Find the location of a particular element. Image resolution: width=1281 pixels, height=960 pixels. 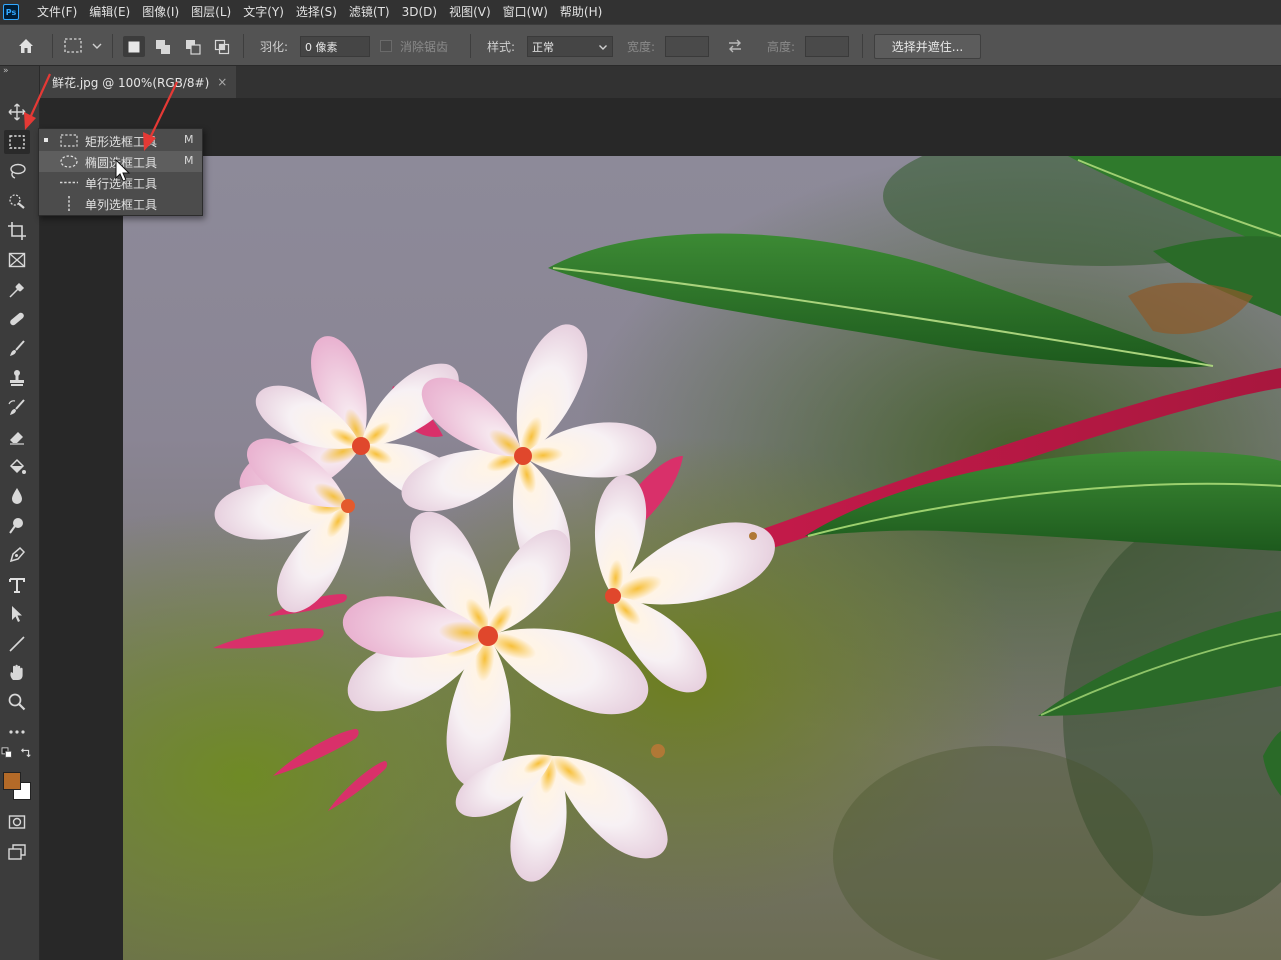

flyout-item-label: 单行选框工具 is located at coordinates (121, 184).